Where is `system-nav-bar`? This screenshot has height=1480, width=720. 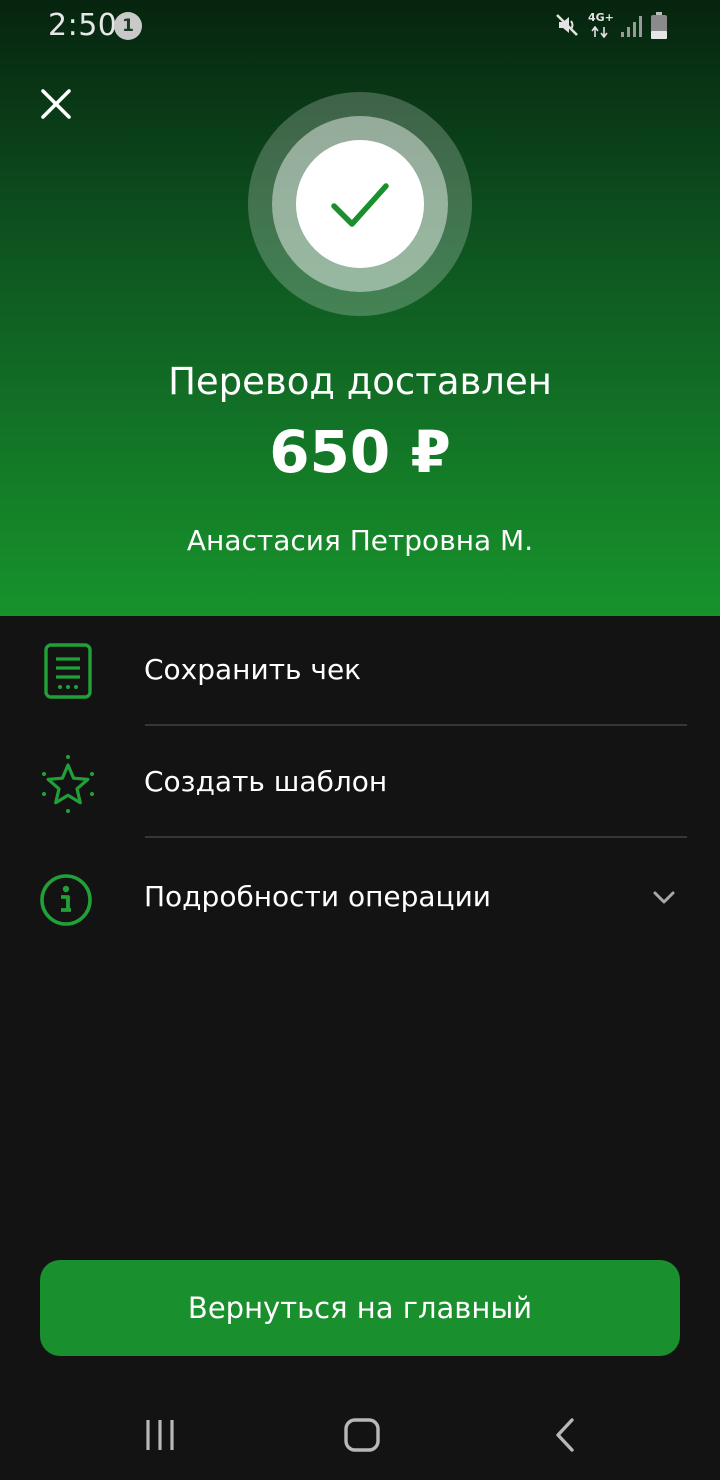
system-nav-bar is located at coordinates (360, 1435).